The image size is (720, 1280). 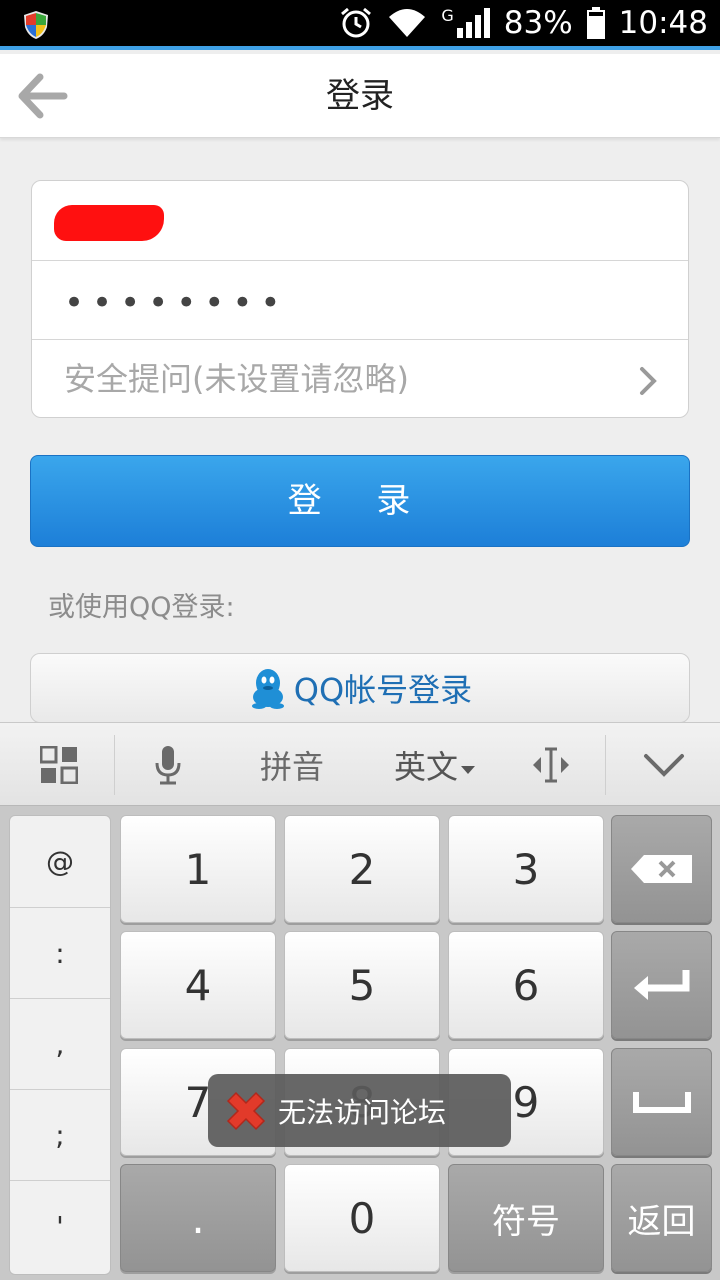 I want to click on key-1: 1, so click(x=198, y=869).